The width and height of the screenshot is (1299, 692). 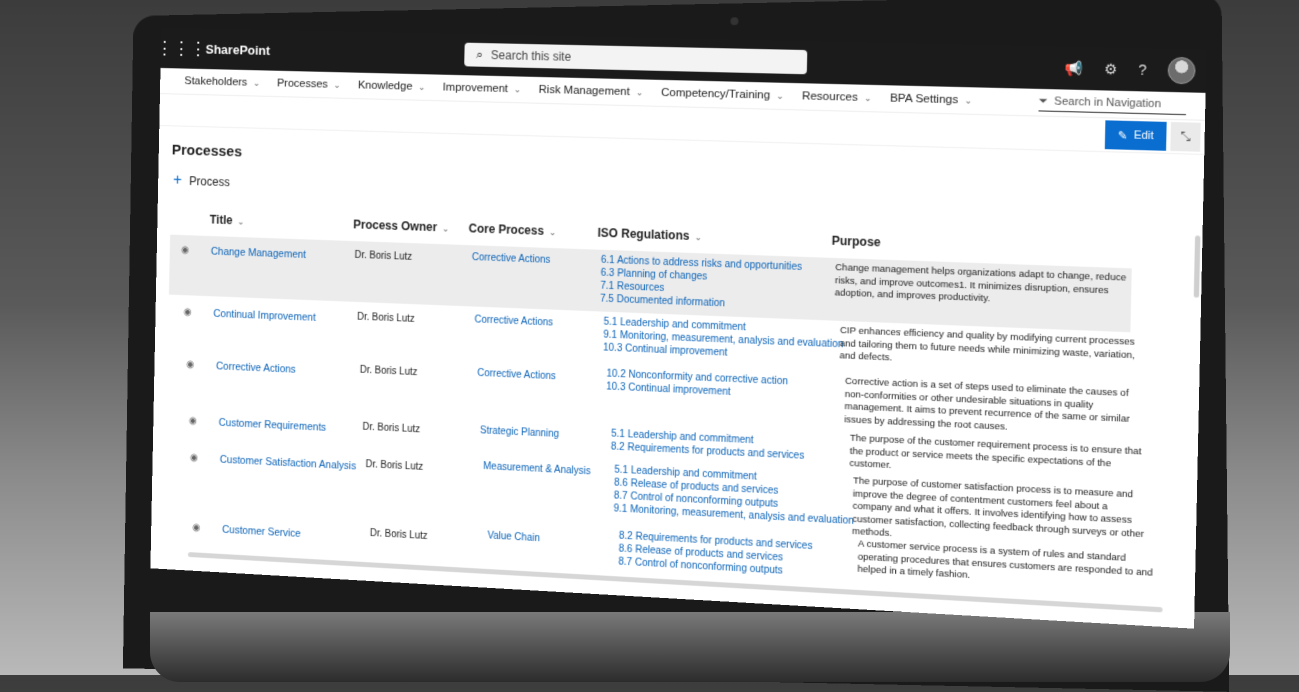 I want to click on help-icon: ?, so click(x=1142, y=69).